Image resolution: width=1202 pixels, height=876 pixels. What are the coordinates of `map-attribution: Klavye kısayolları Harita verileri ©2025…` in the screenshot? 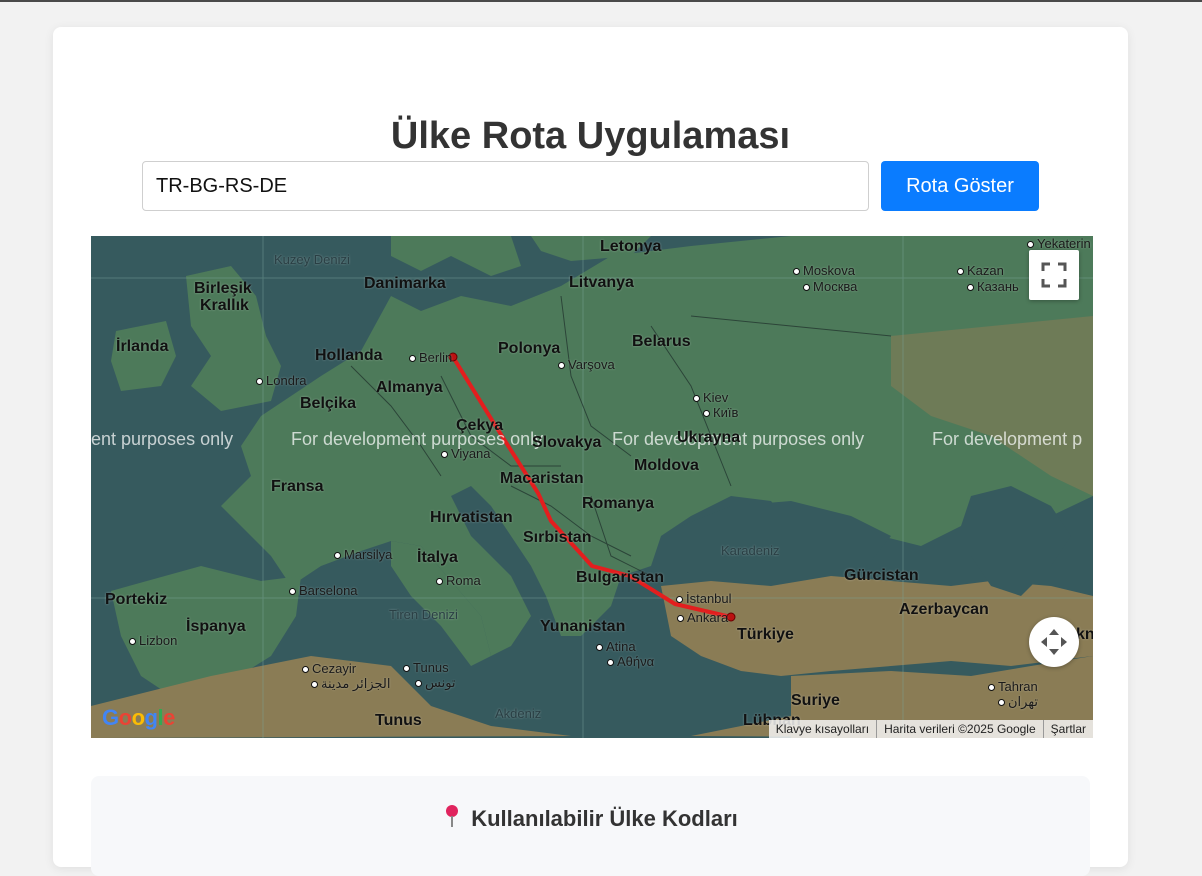 It's located at (930, 729).